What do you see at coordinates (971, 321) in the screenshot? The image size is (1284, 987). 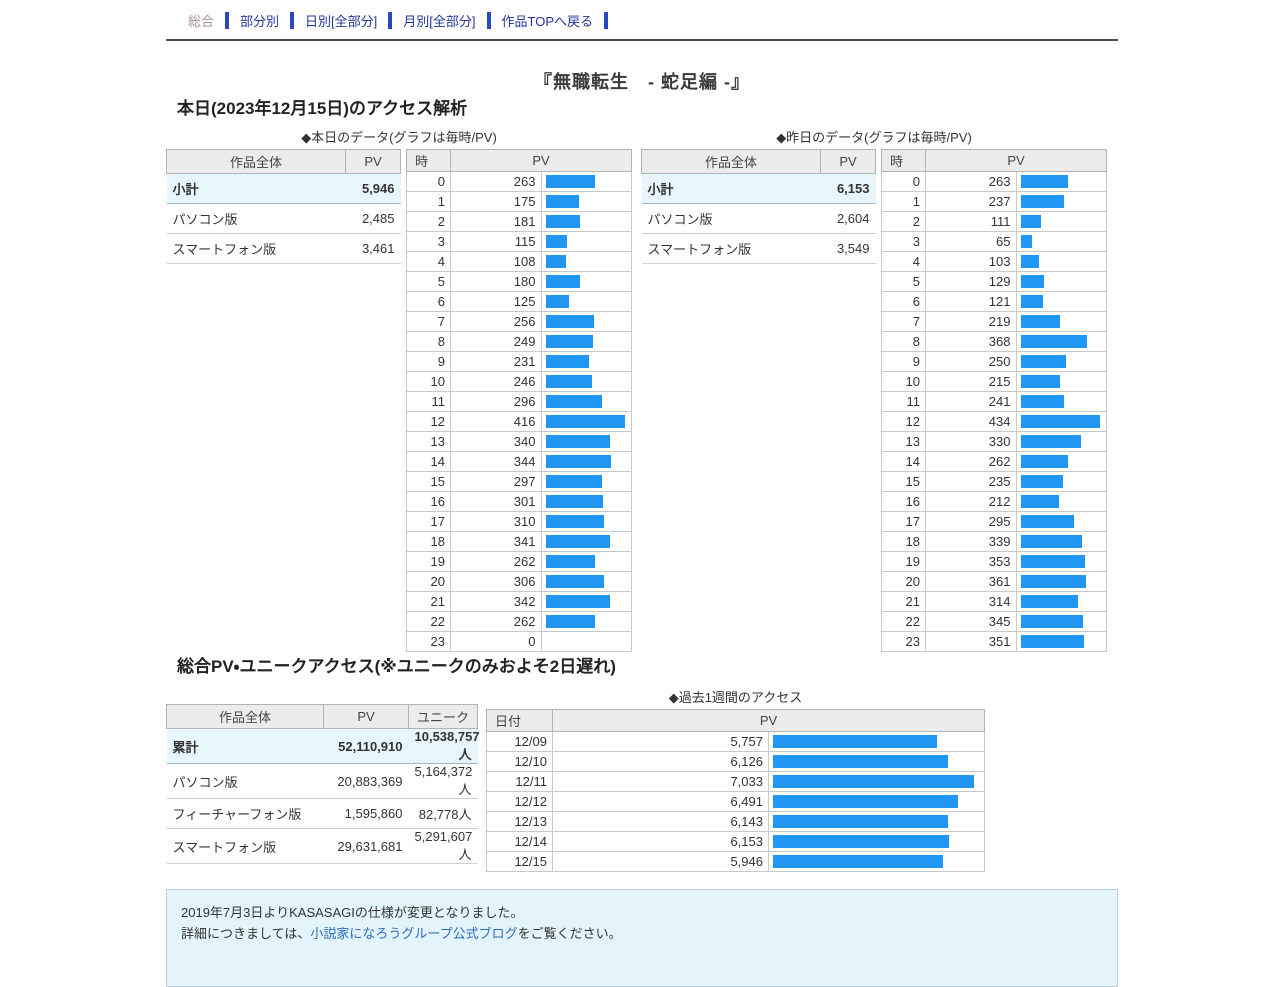 I see `pv-value: 219` at bounding box center [971, 321].